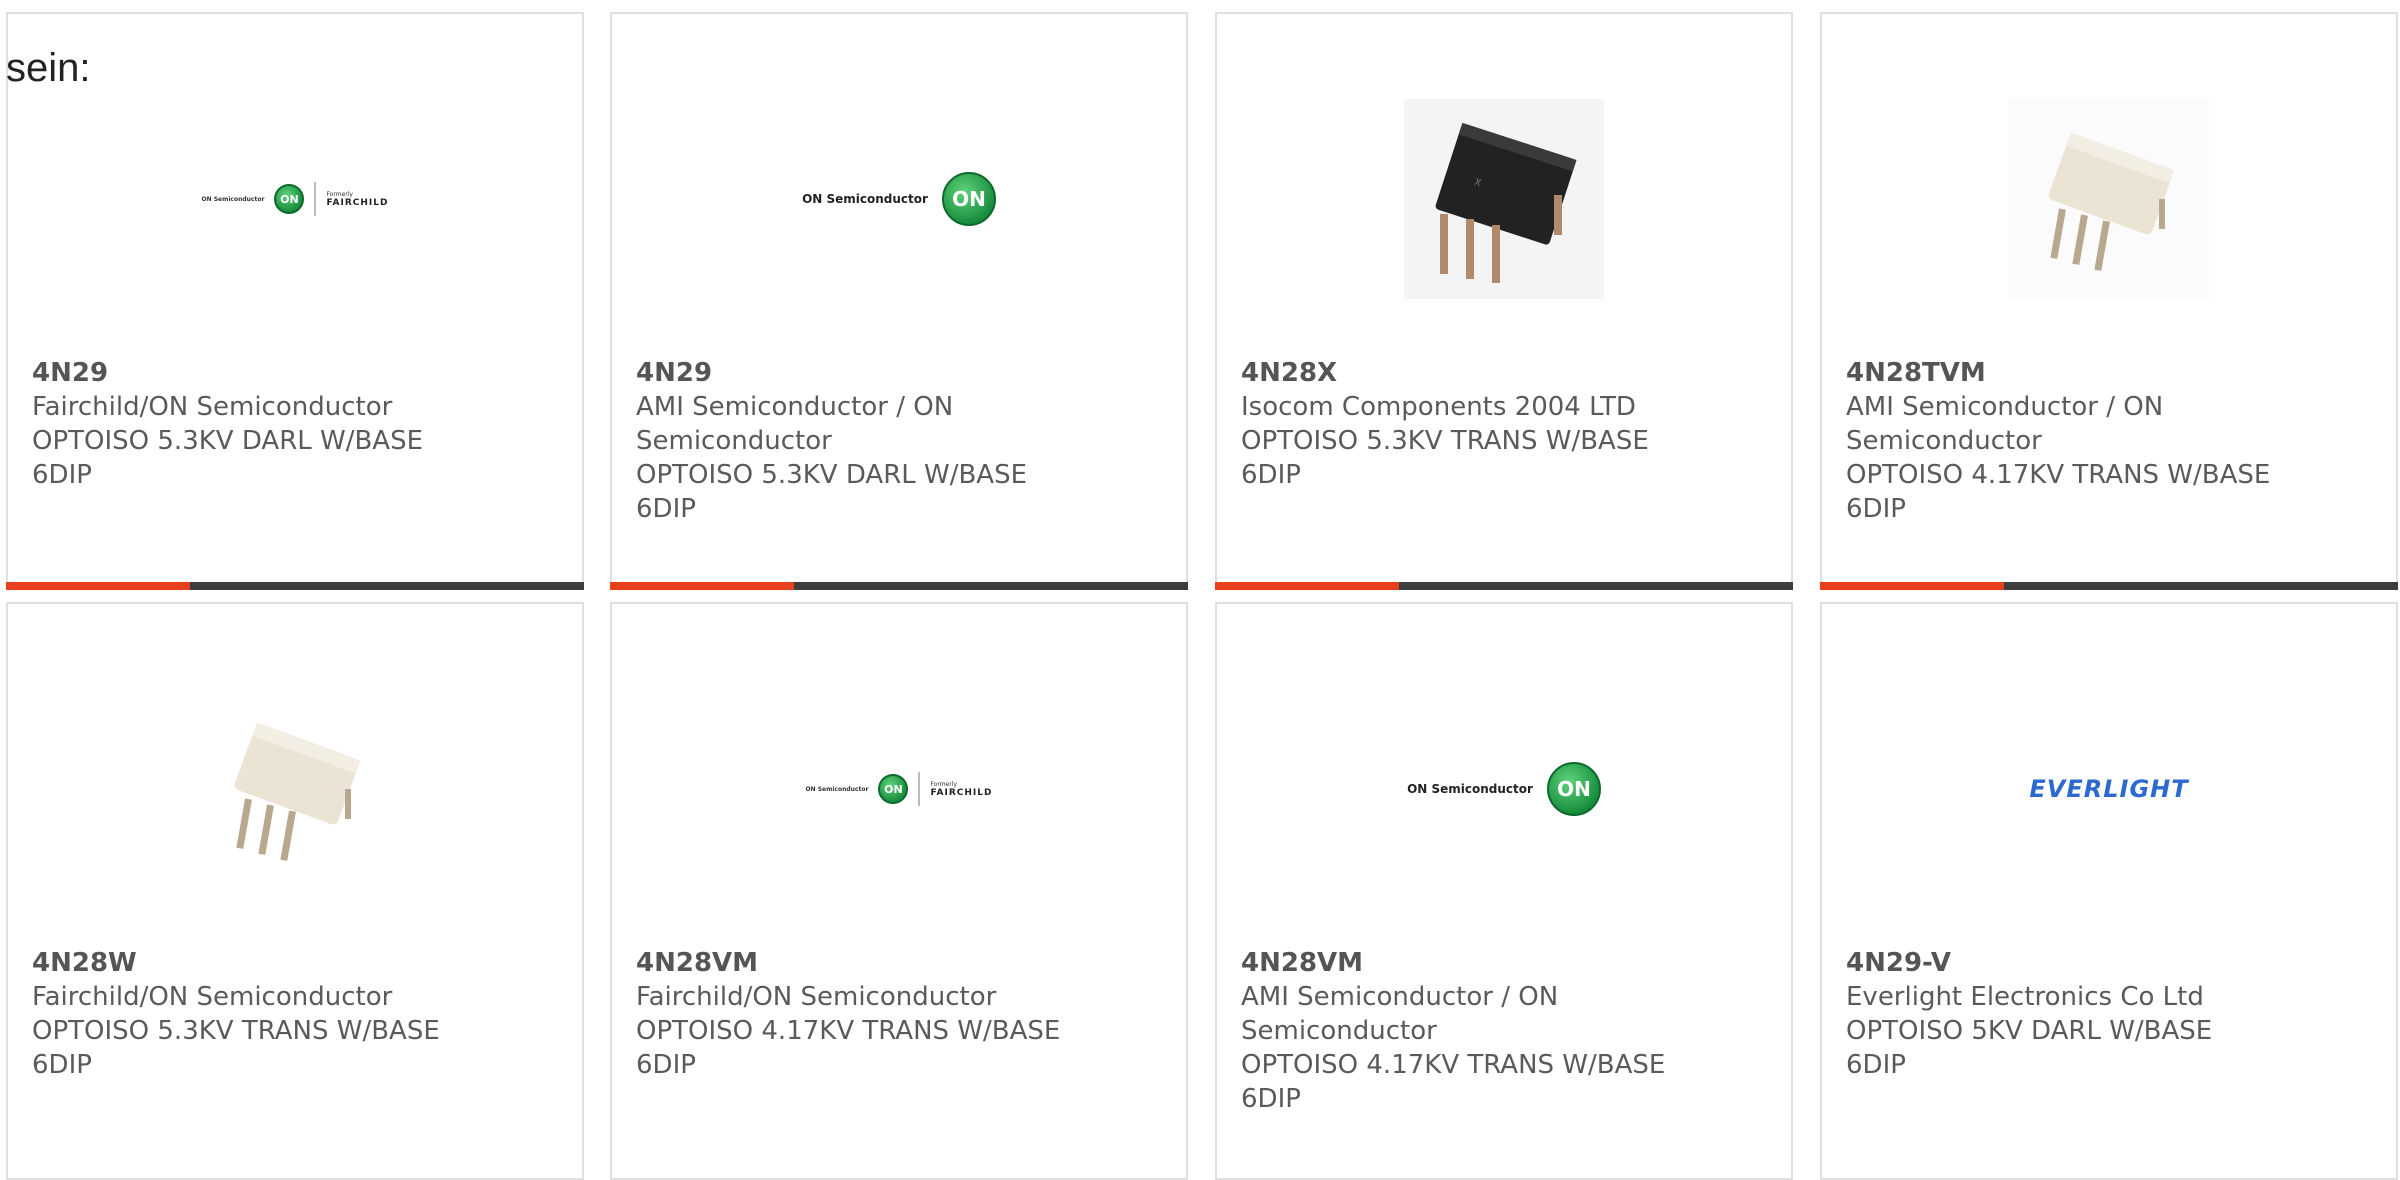  Describe the element at coordinates (292, 963) in the screenshot. I see `part-number: 4N28W` at that location.